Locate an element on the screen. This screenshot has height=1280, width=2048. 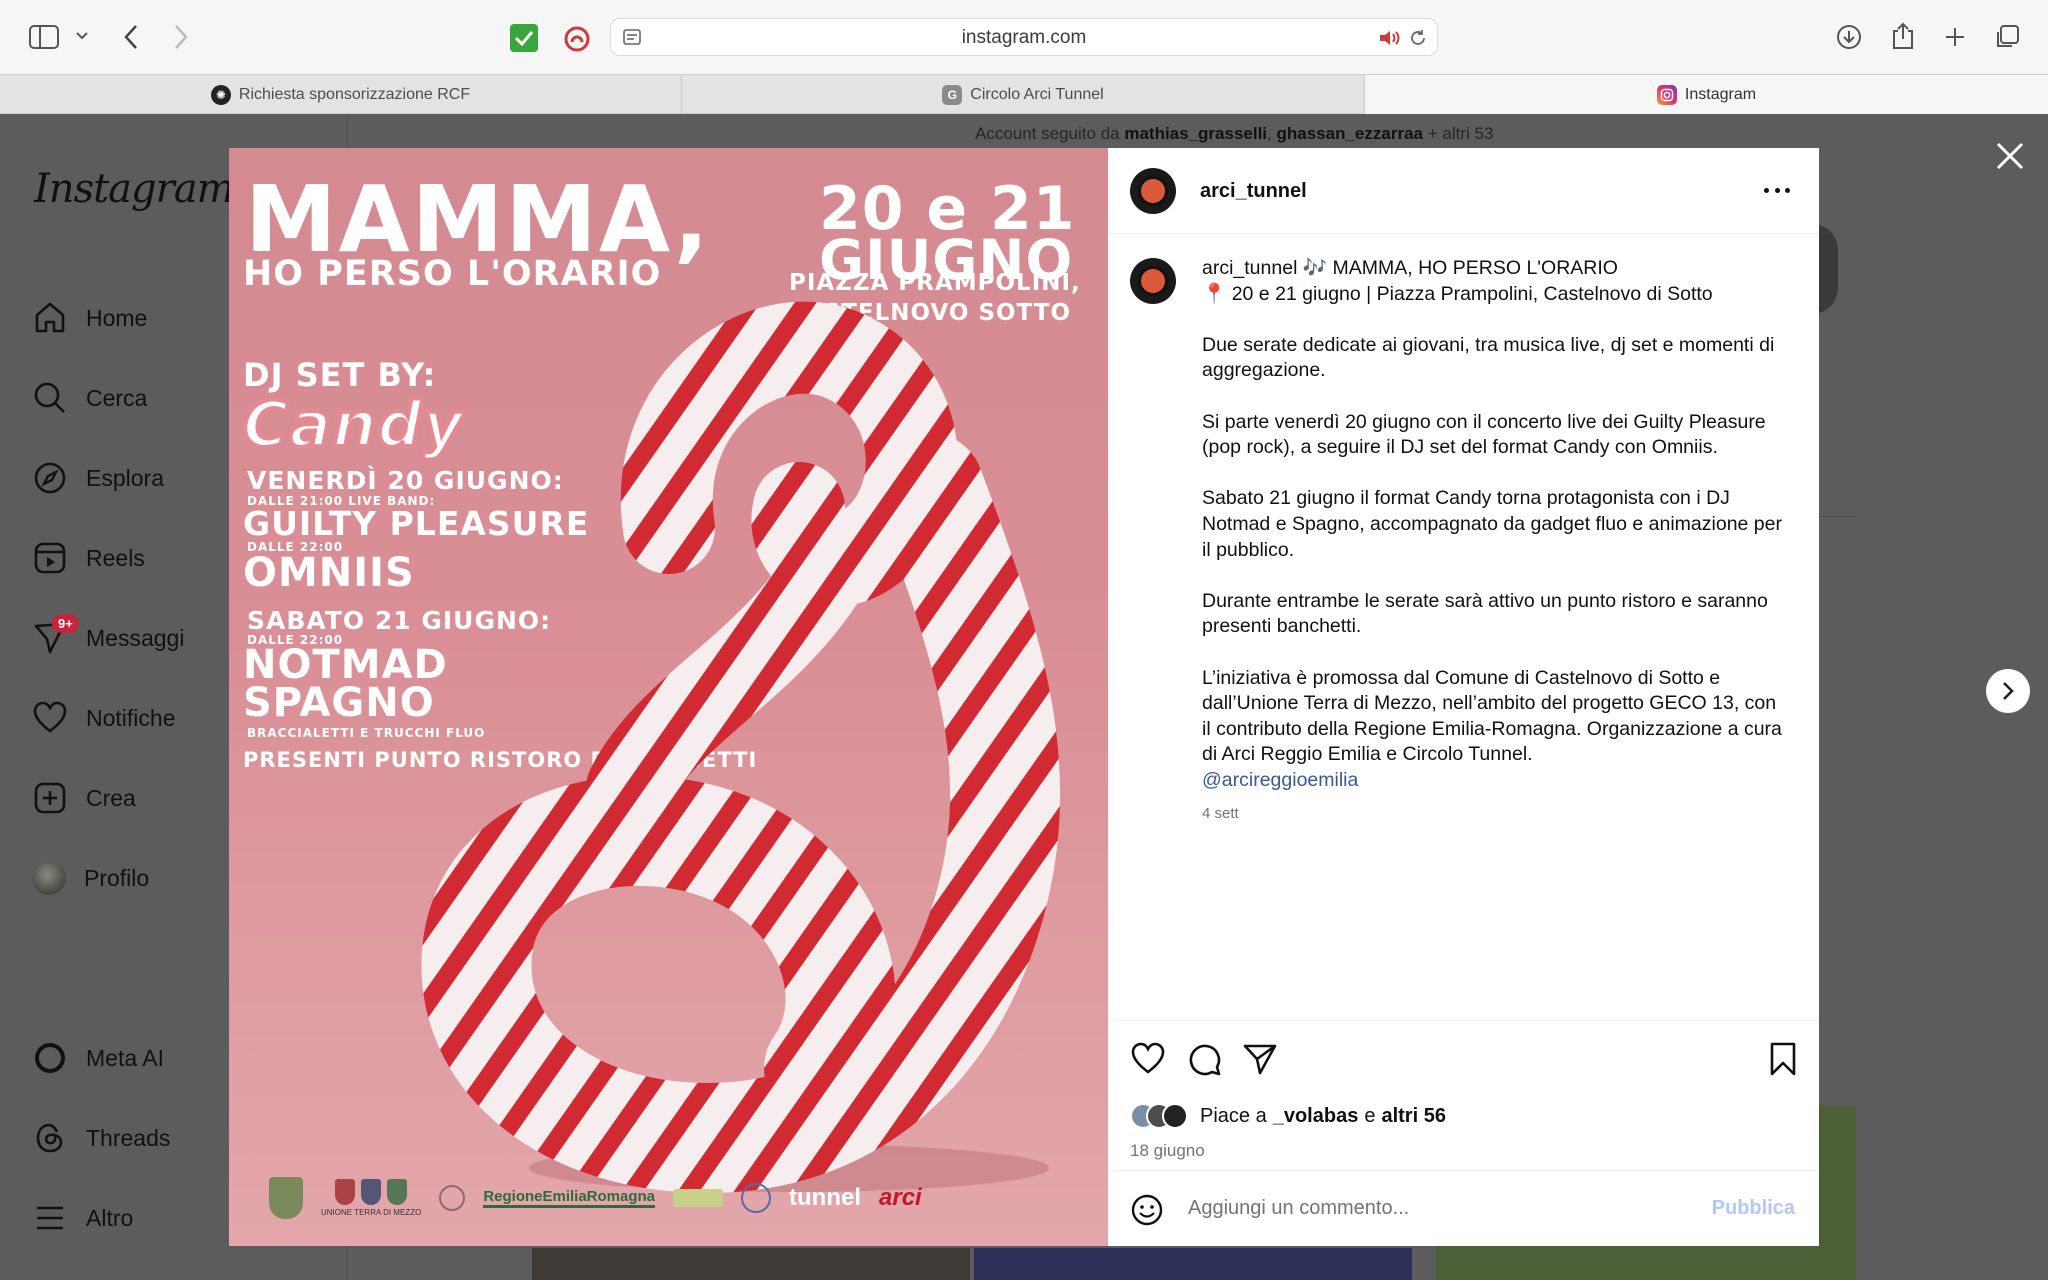
likes-summary: Piace a _volabas e altri 56 is located at coordinates (1288, 1116).